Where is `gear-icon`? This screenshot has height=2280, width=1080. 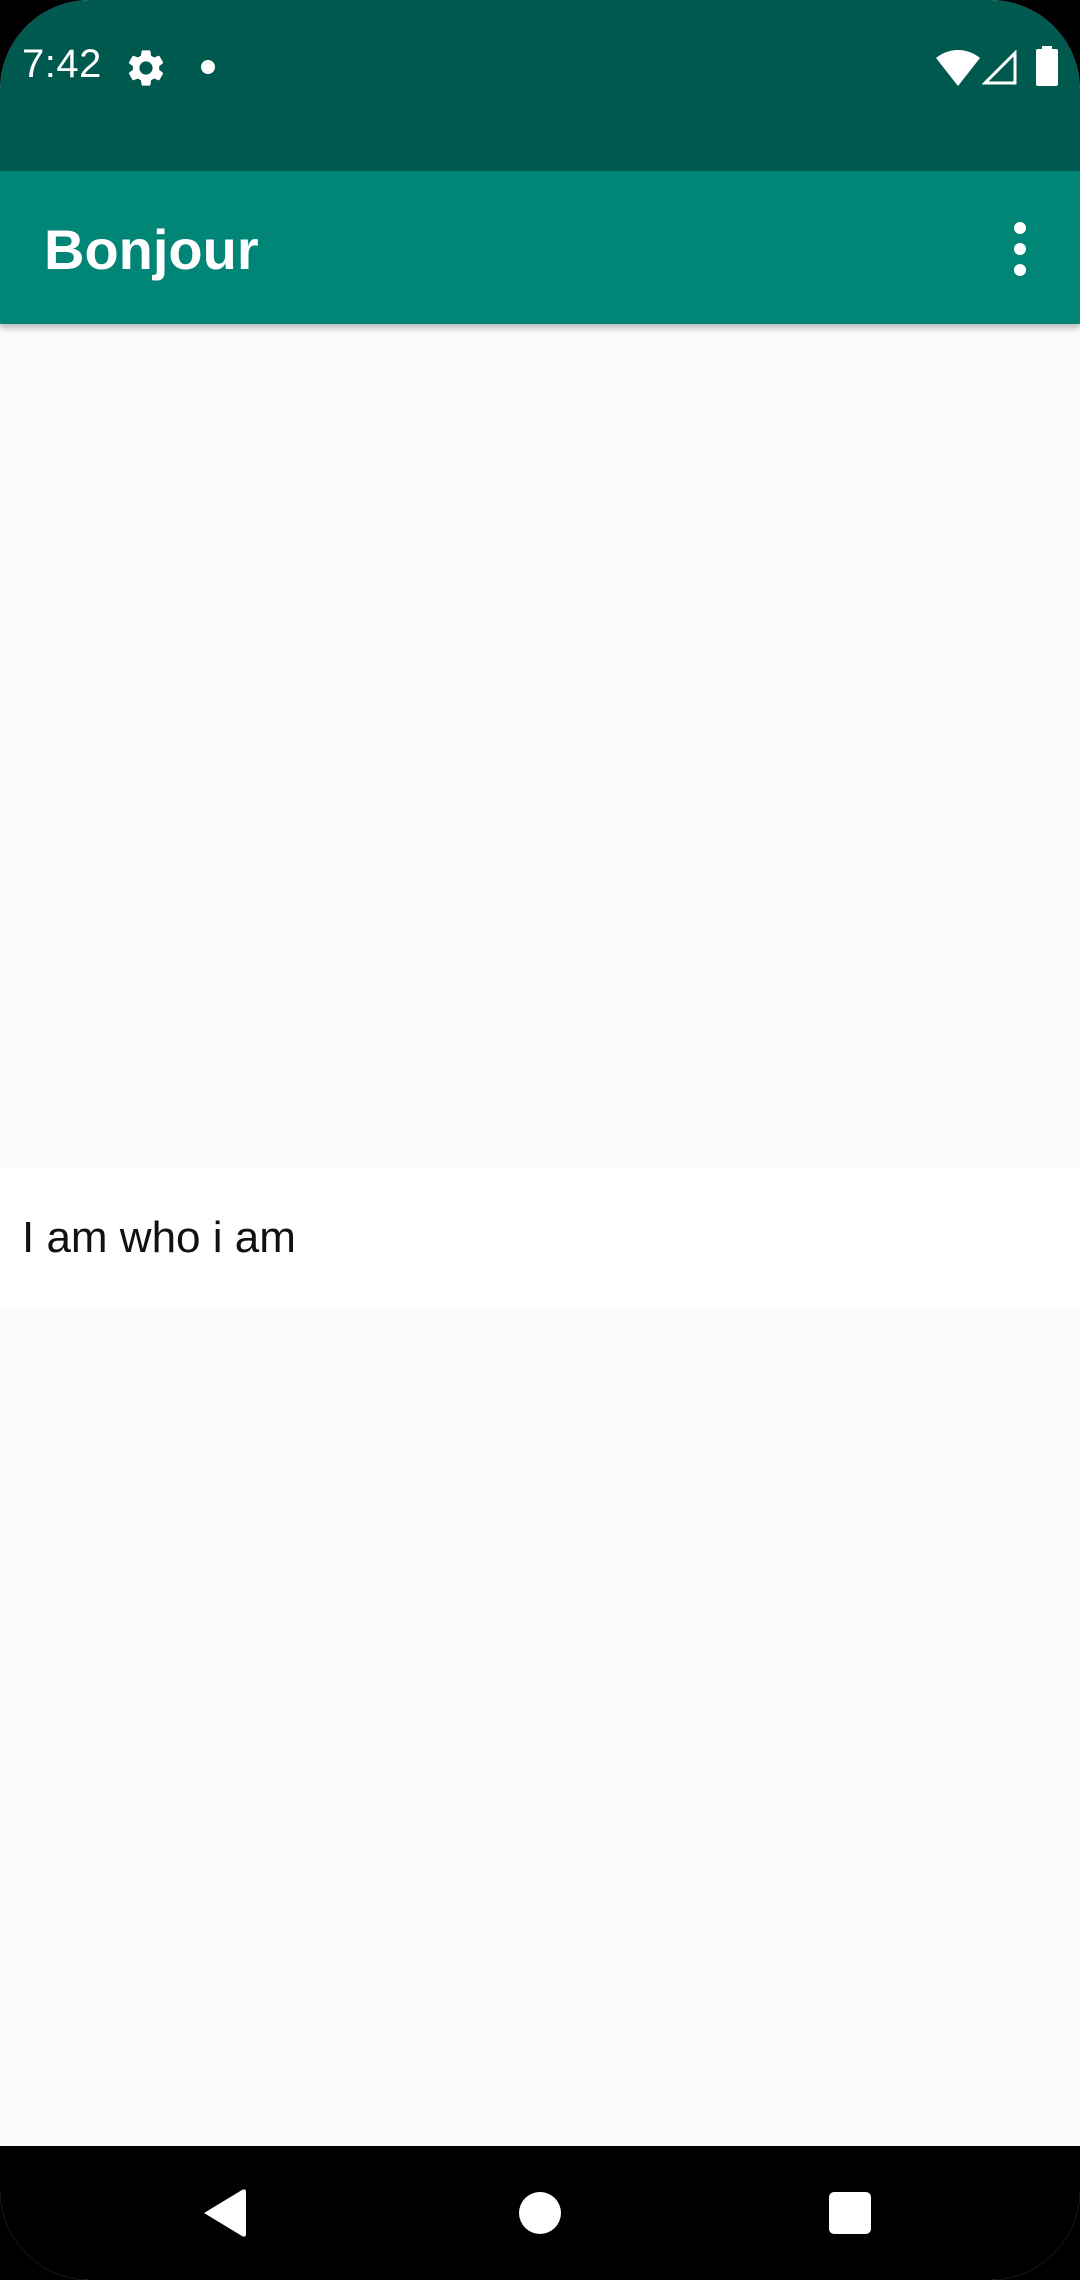
gear-icon is located at coordinates (146, 68).